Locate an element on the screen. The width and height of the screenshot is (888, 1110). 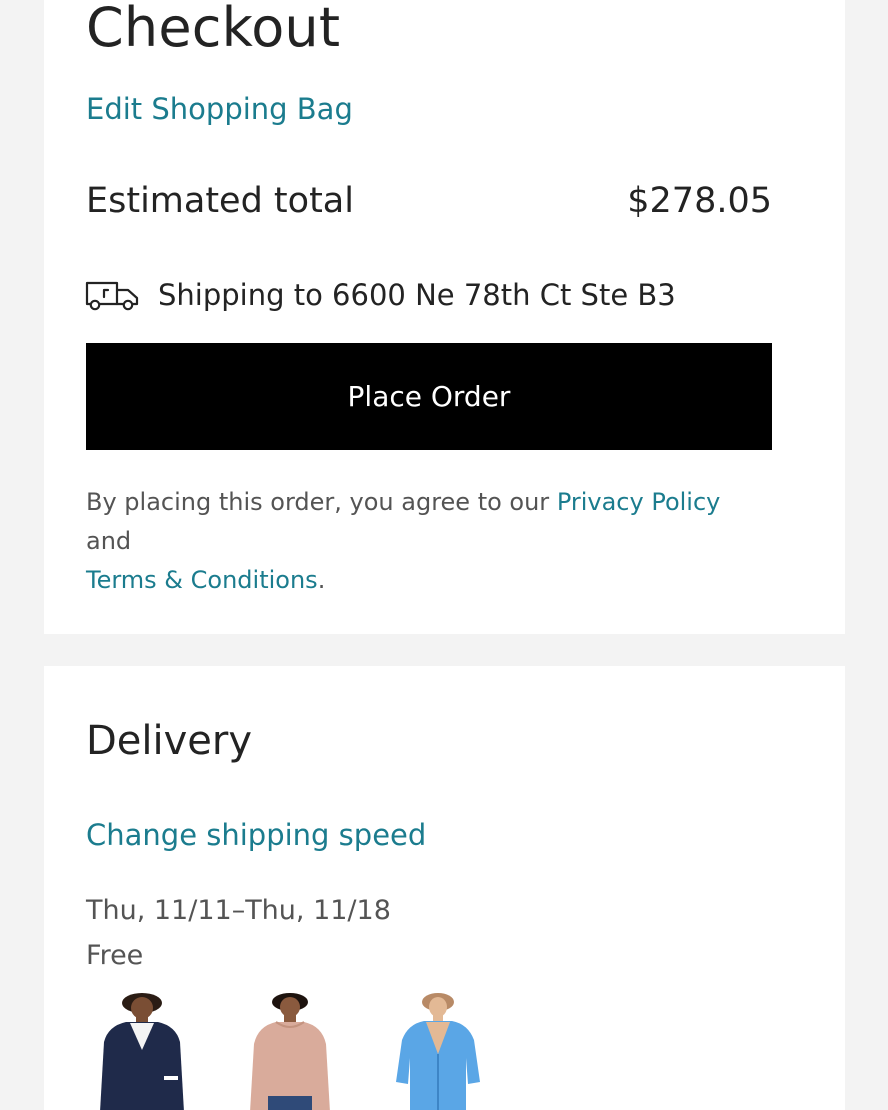
delivery-cost: Free is located at coordinates (115, 955).